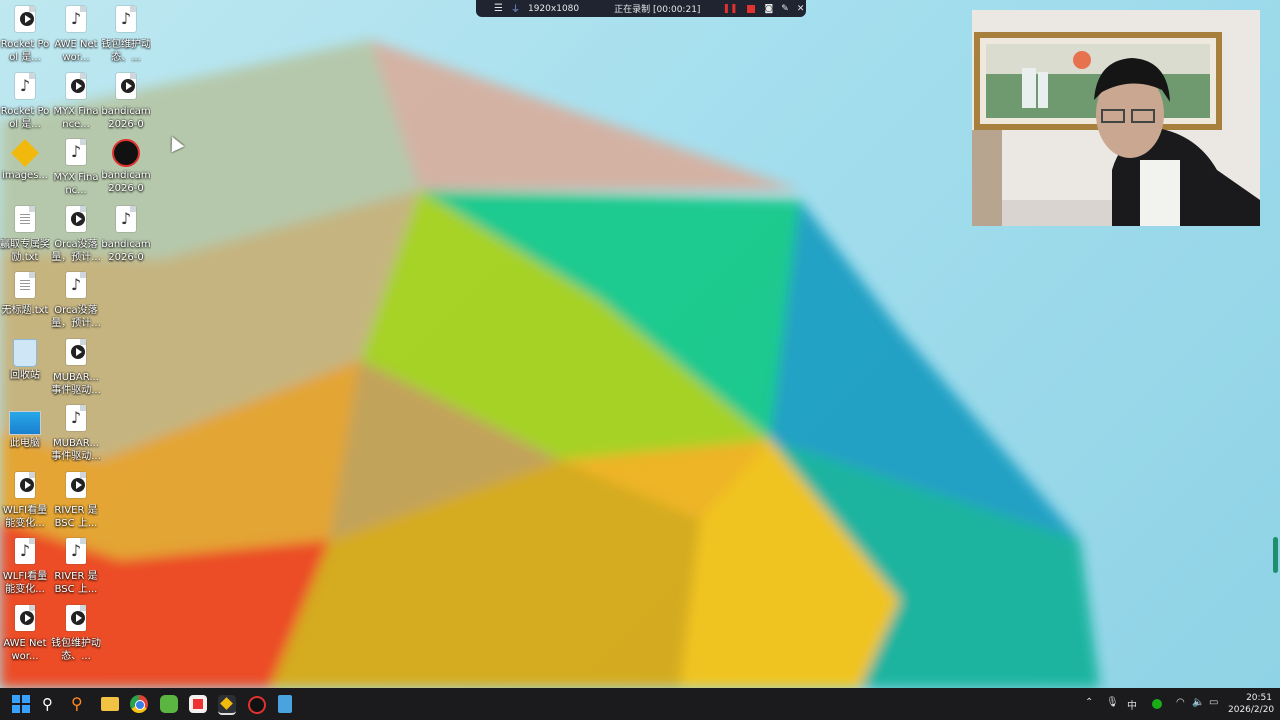  I want to click on desktop-icon-label: 回收站, so click(25, 375).